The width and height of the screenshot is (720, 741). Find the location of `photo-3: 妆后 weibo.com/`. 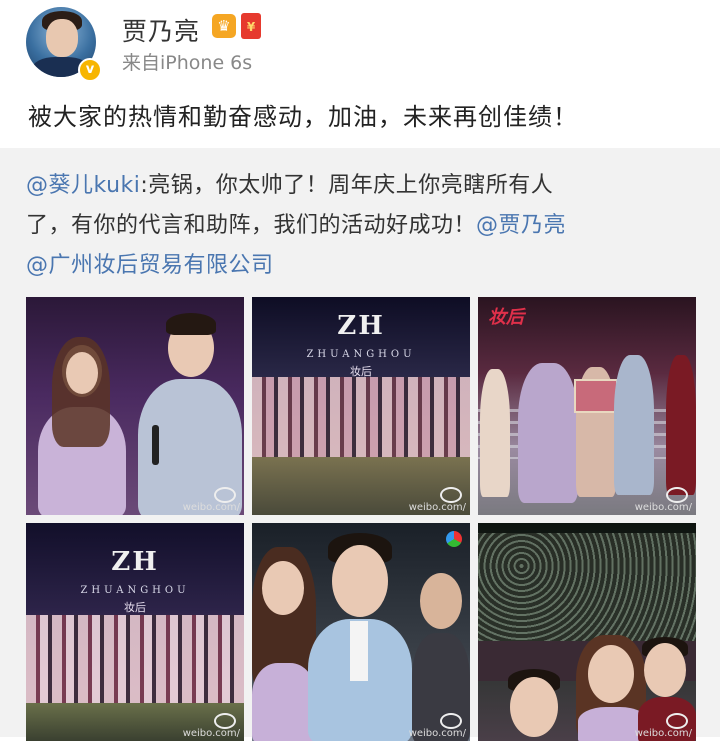

photo-3: 妆后 weibo.com/ is located at coordinates (587, 406).